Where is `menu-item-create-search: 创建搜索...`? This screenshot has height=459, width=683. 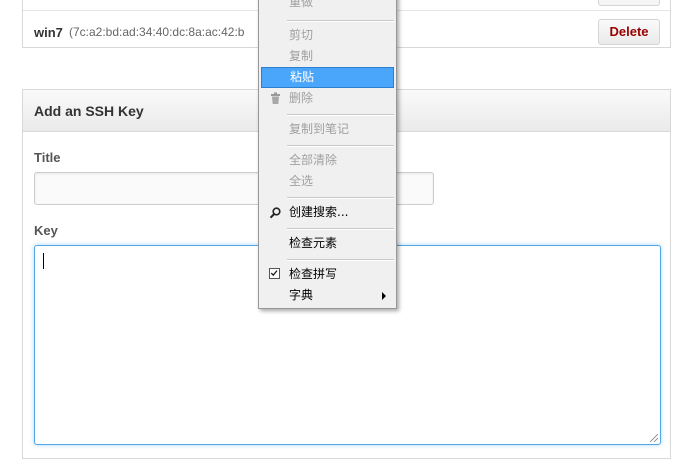
menu-item-create-search: 创建搜索... is located at coordinates (327, 212).